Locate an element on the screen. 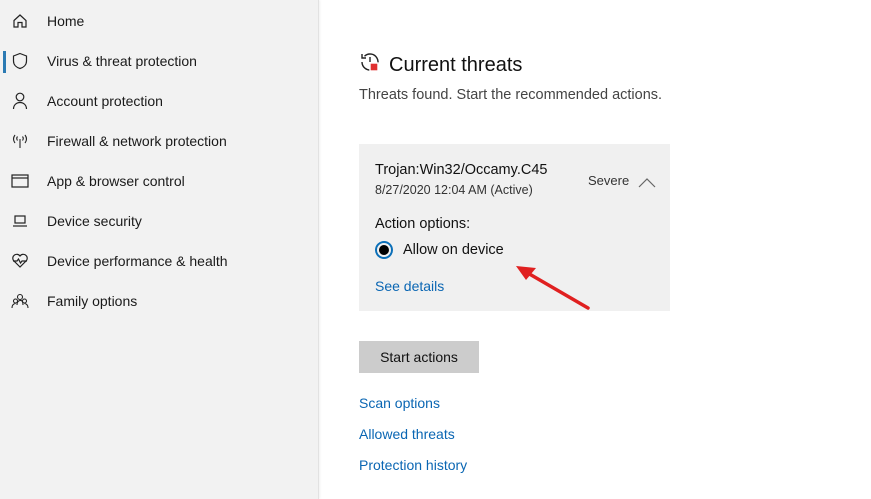 This screenshot has height=499, width=871. allow-on-device-radio: Allow on device is located at coordinates (439, 250).